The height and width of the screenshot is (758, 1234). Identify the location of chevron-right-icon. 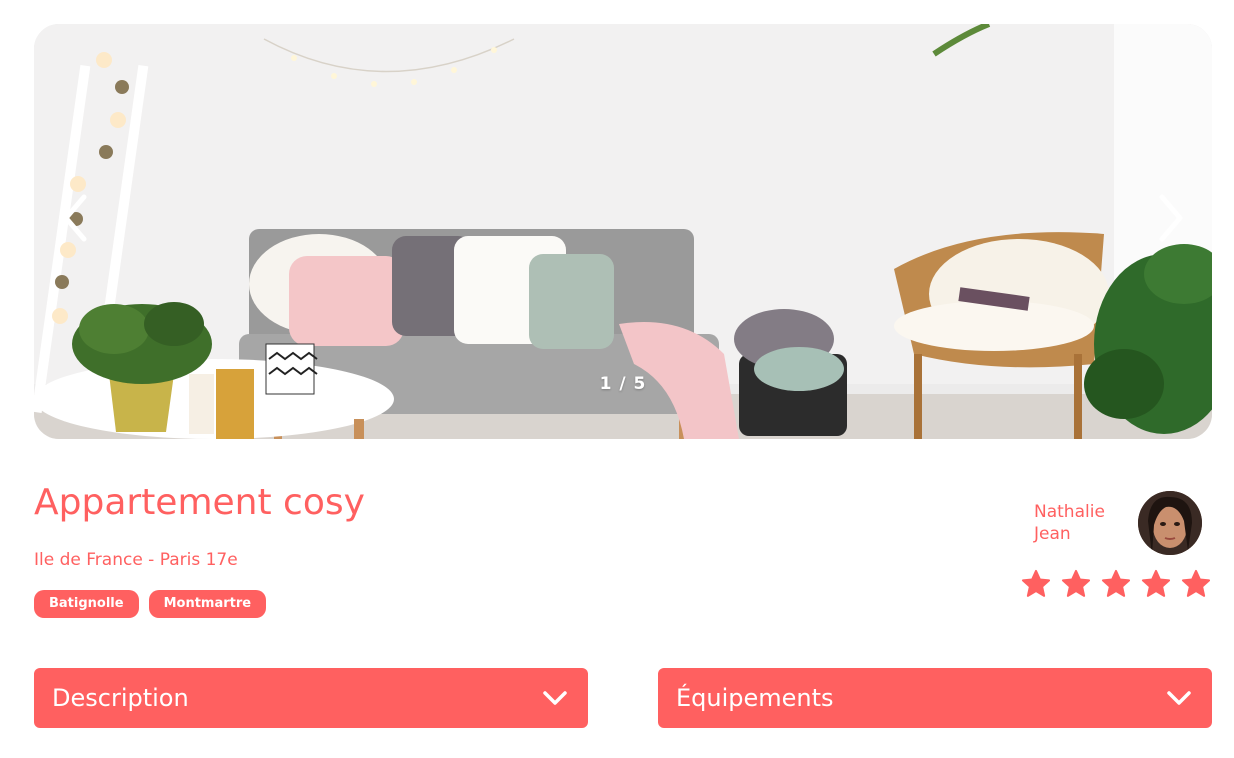
(1171, 218).